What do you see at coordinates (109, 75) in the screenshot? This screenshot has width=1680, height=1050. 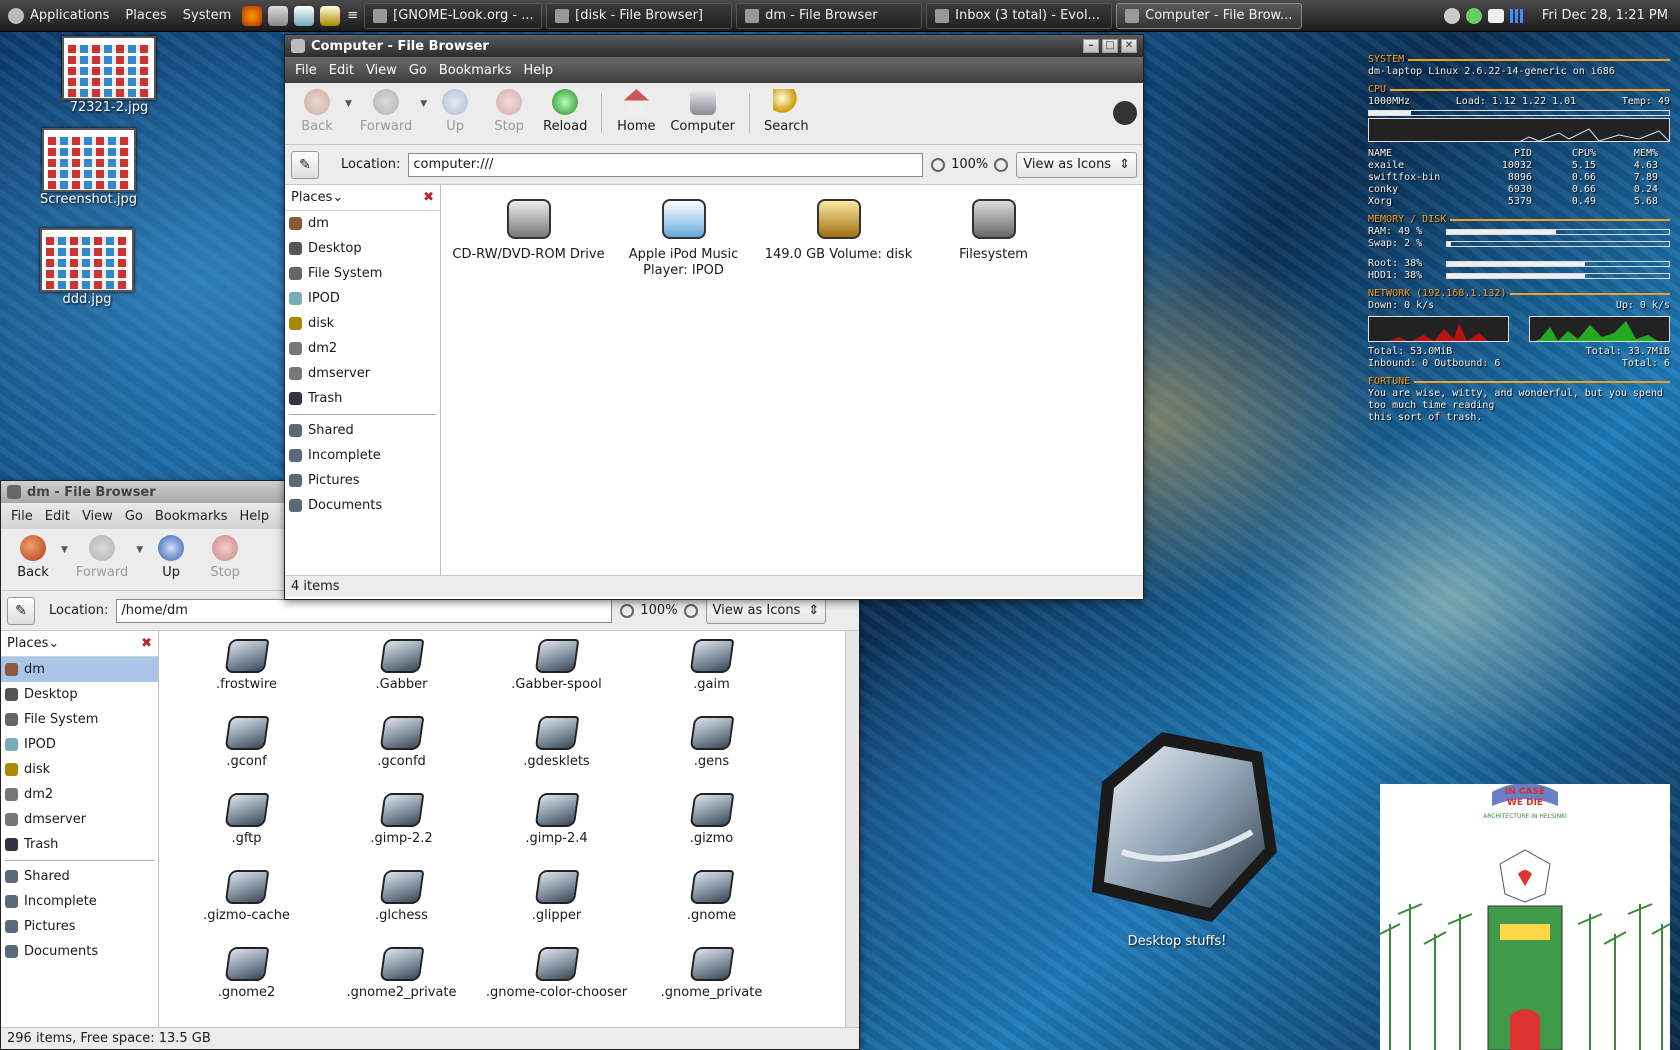 I see `desktop-file-72321: 72321-2.jpg` at bounding box center [109, 75].